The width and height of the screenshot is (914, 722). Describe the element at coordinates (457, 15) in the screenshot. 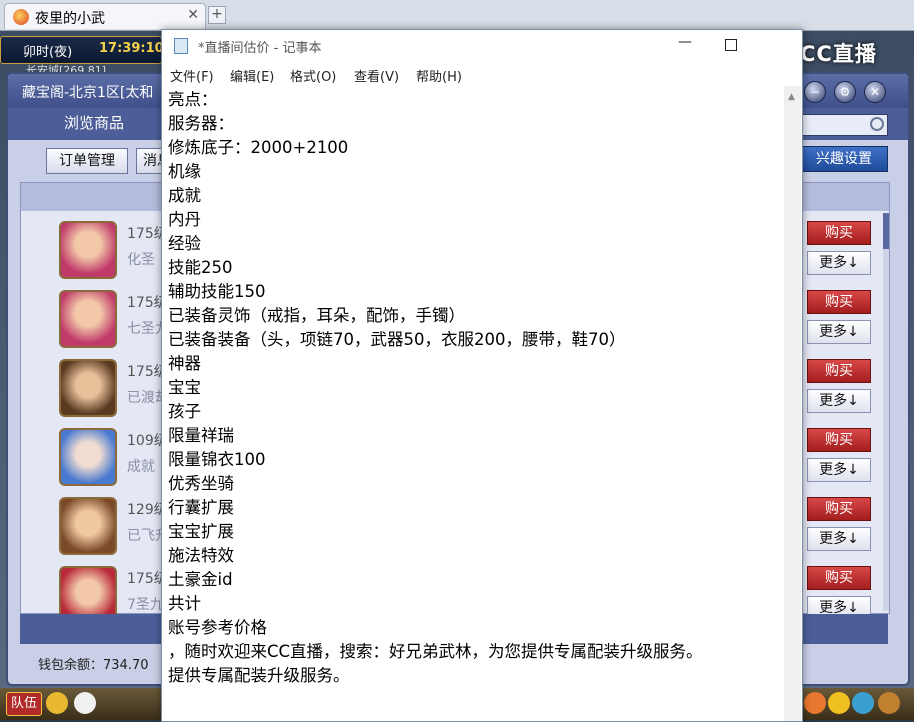

I see `browser-tab-bar: 夜里的小武 ✕ +` at that location.